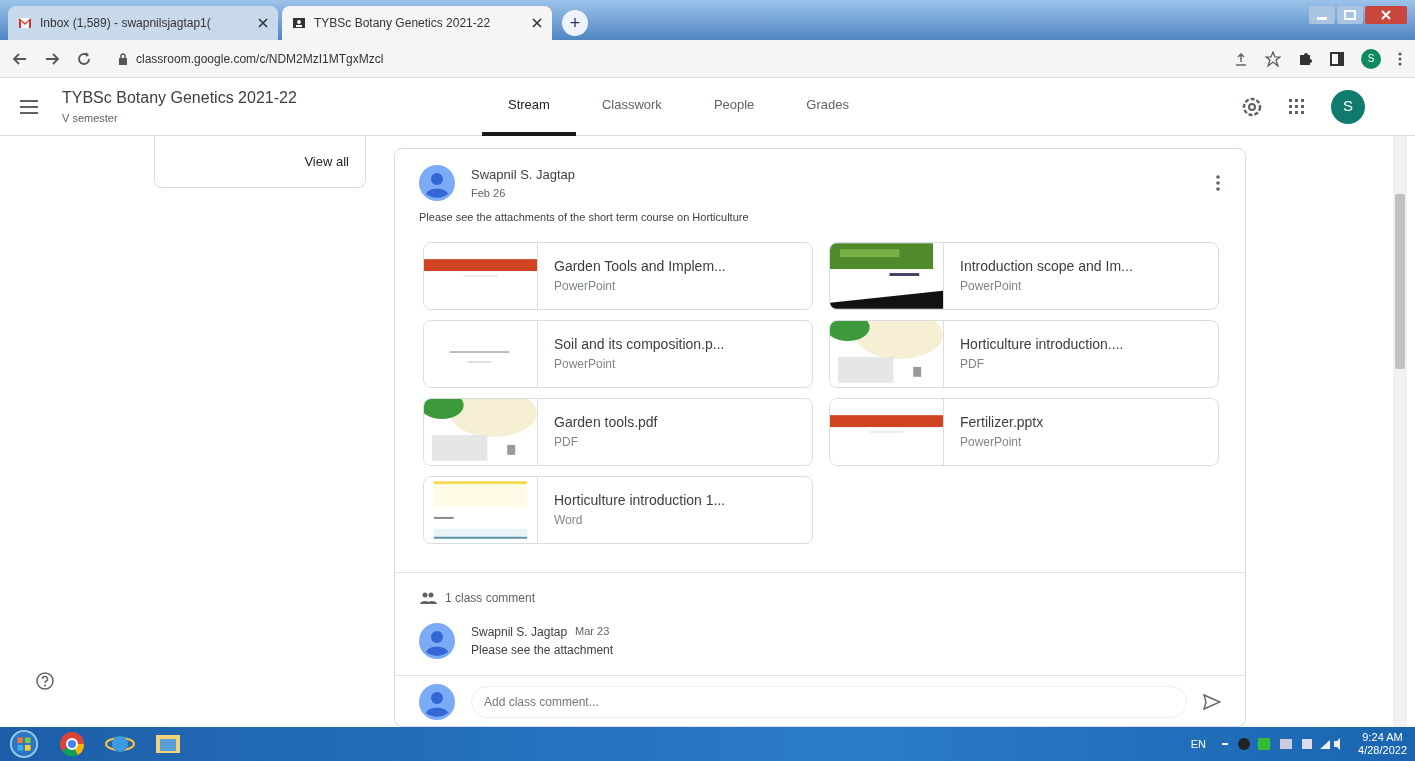 This screenshot has width=1415, height=761. I want to click on browser-tab: Inbox (1,589) - swapnilsjagtap1(, so click(143, 23).